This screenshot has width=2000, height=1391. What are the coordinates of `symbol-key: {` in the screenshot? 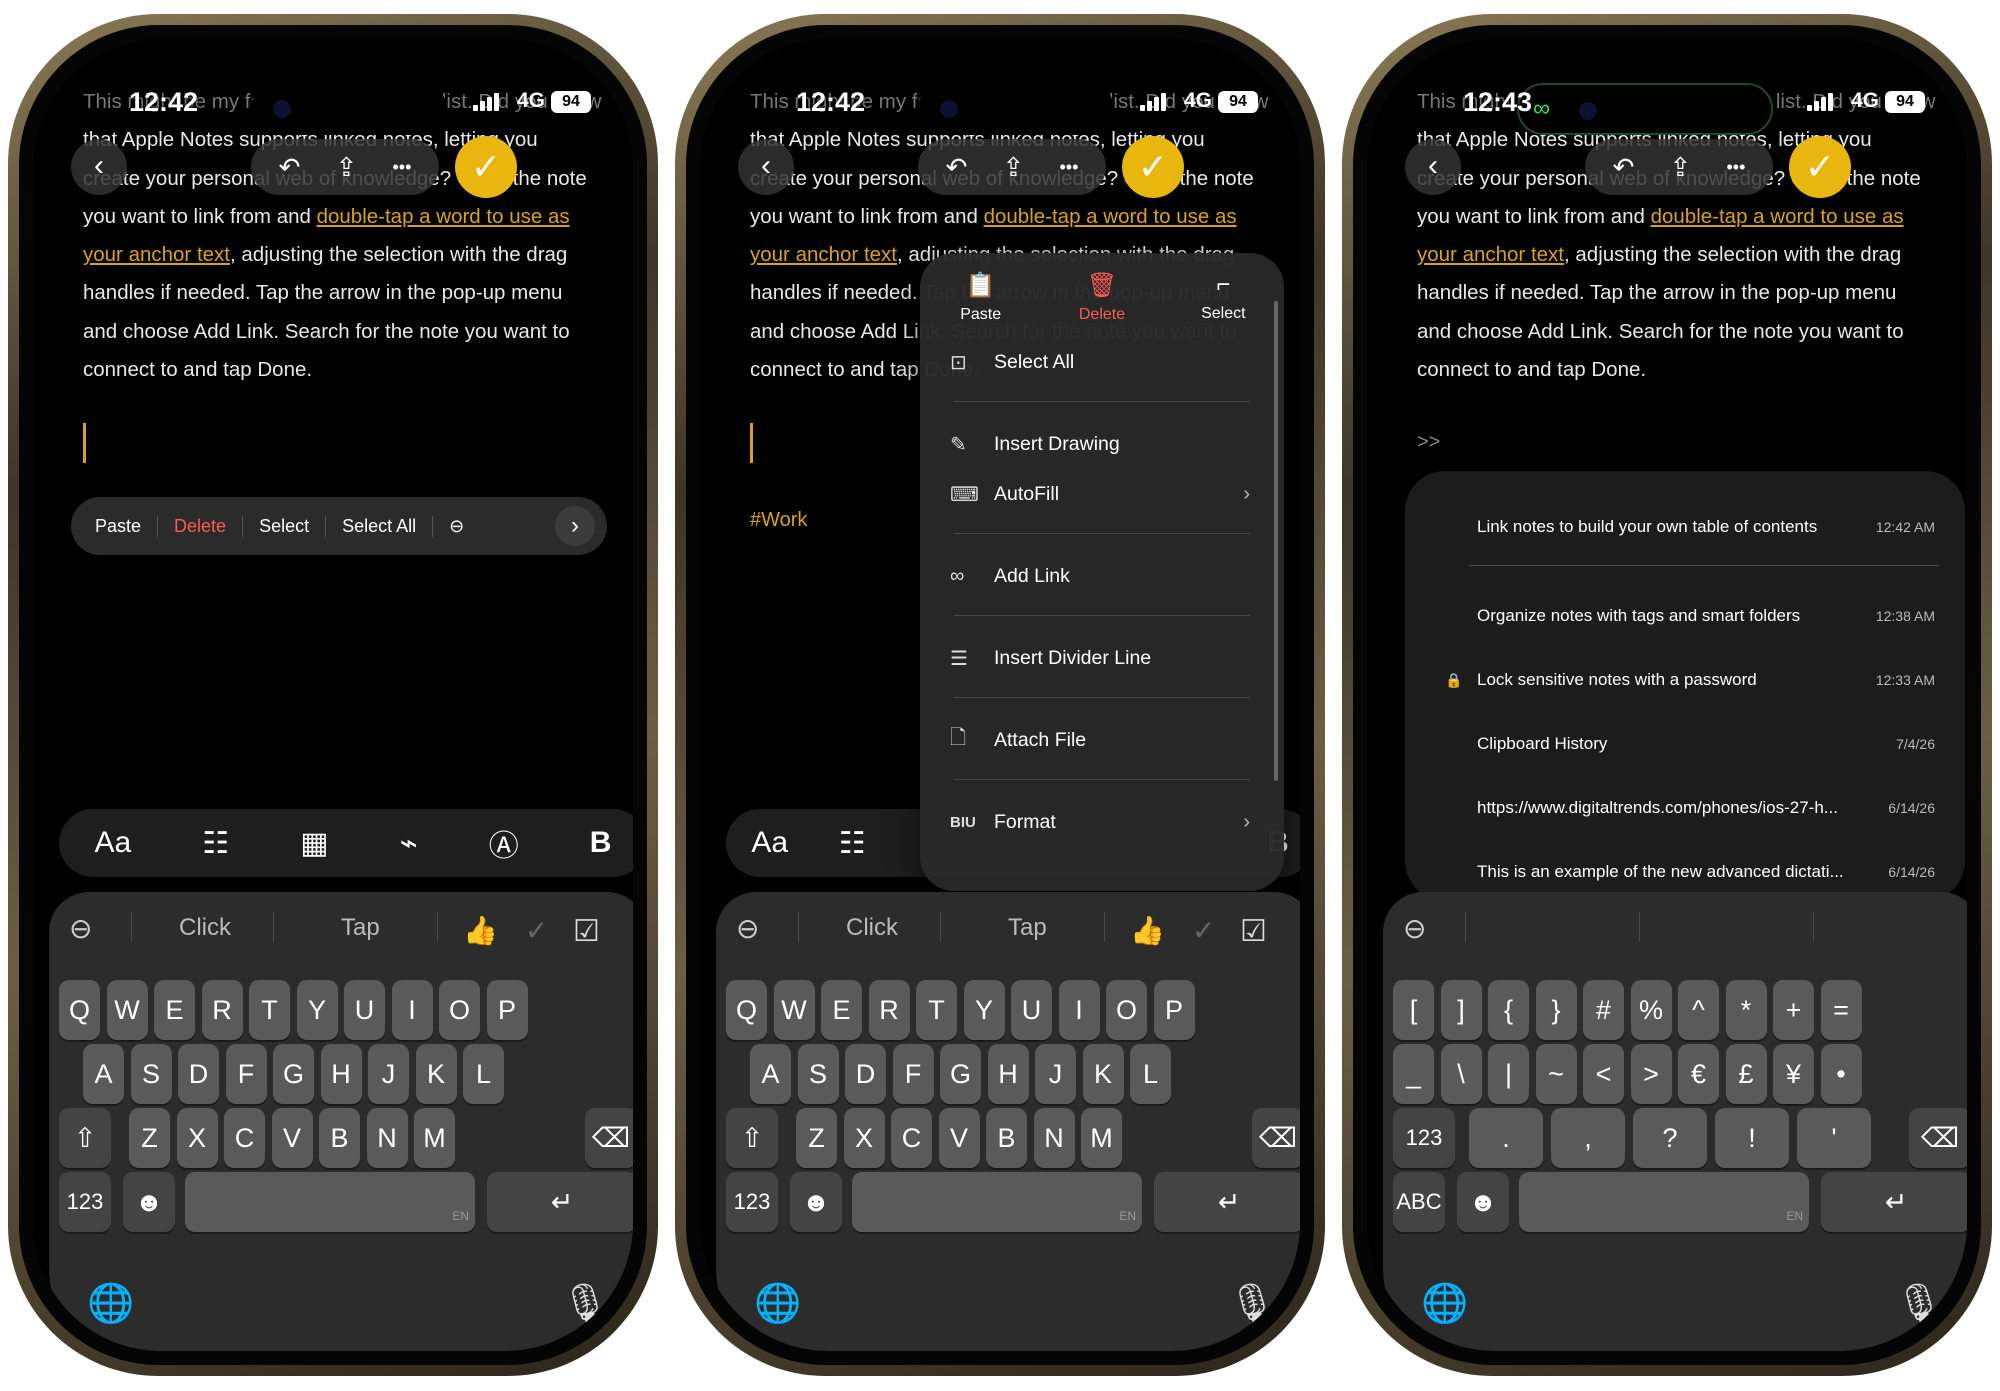 It's located at (1508, 1010).